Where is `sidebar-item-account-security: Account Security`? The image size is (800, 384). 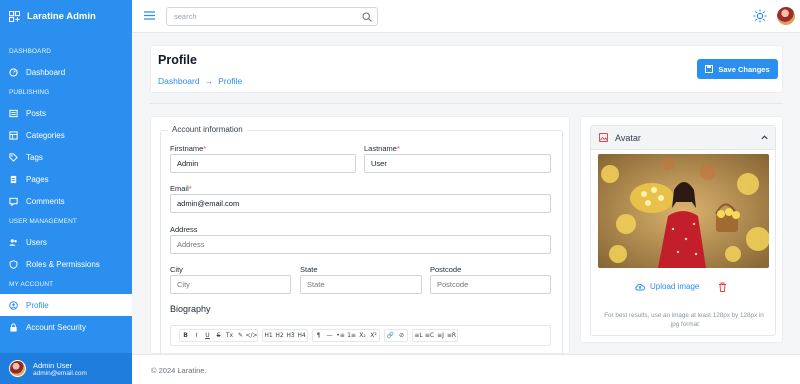
sidebar-item-account-security: Account Security is located at coordinates (66, 327).